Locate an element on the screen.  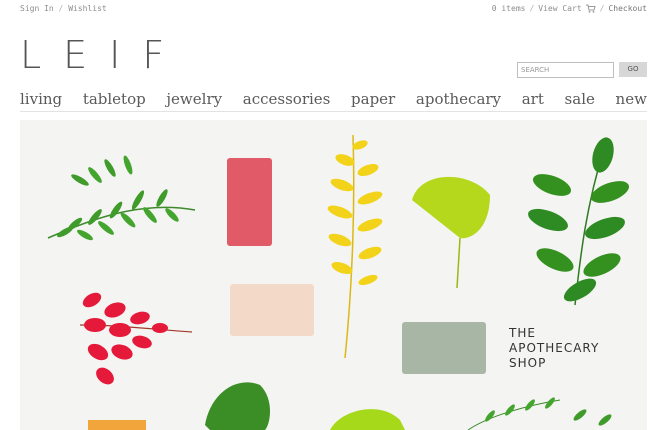
cream-soap-image is located at coordinates (272, 310).